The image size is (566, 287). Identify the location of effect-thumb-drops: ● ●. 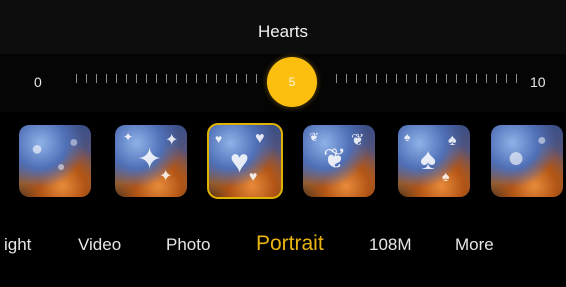
(527, 161).